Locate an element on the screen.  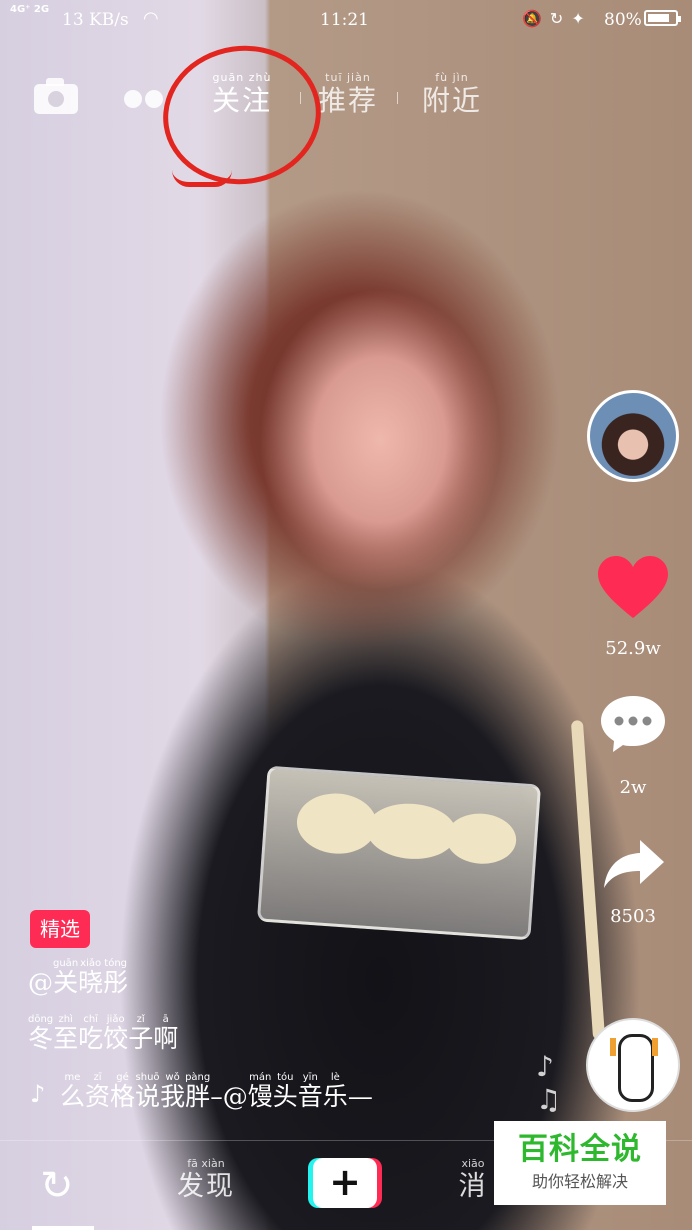
featured-badge: 精选 is located at coordinates (60, 929).